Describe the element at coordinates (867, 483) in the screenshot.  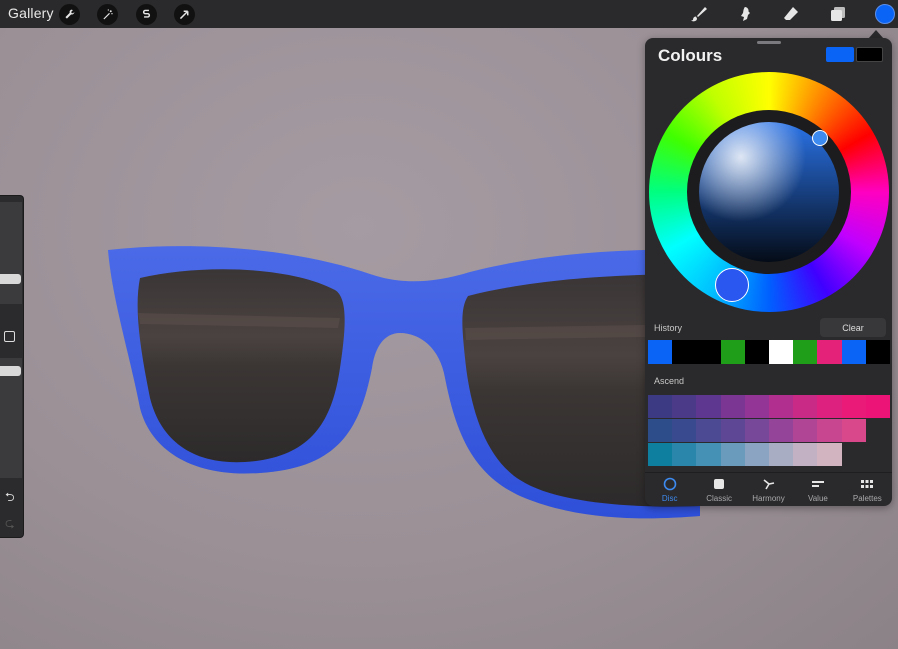
I see `palettes-icon` at that location.